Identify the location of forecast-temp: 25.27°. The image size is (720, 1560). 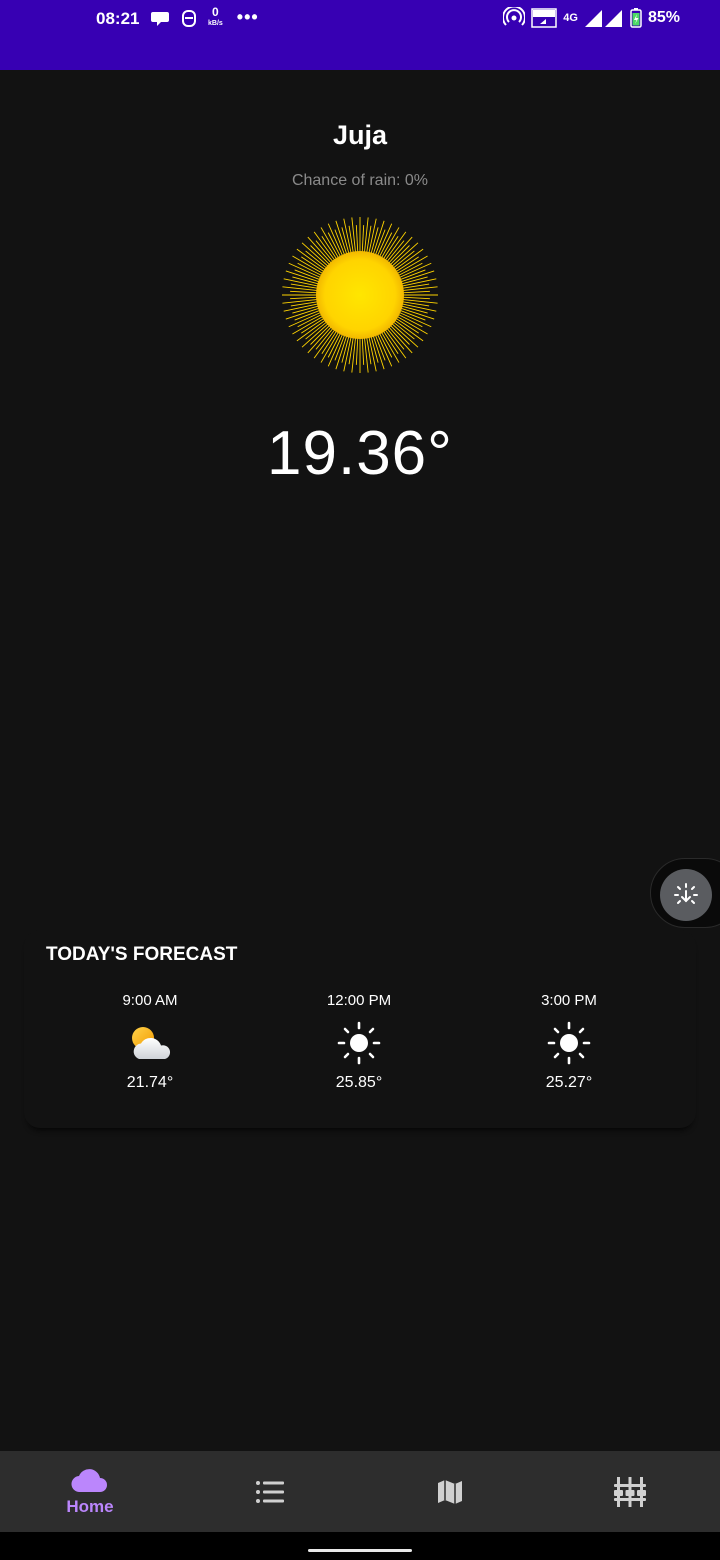
(569, 1082).